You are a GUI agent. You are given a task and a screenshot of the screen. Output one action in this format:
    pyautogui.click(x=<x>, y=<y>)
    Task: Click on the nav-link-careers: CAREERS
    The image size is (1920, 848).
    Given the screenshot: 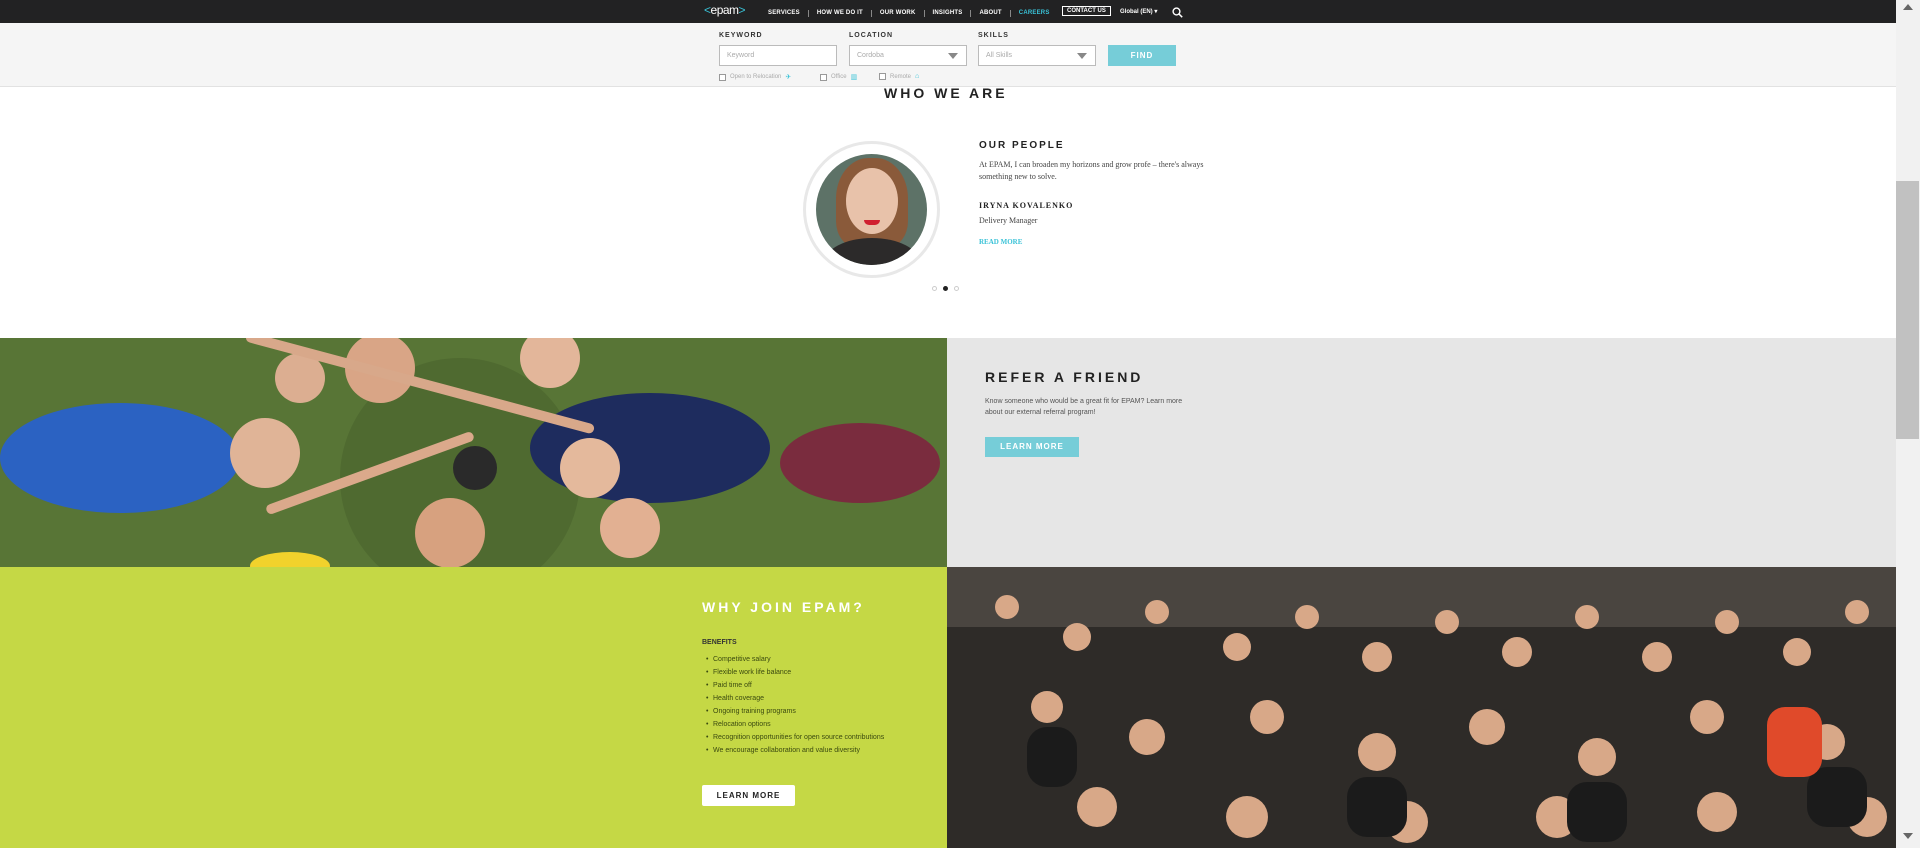 What is the action you would take?
    pyautogui.click(x=1033, y=13)
    